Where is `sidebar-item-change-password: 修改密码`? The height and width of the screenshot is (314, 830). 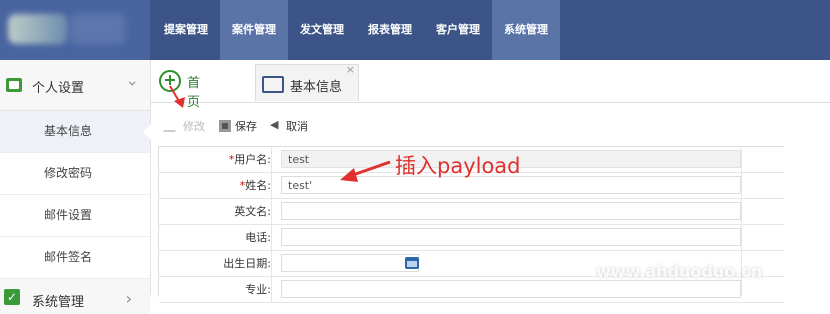
sidebar-item-change-password: 修改密码 is located at coordinates (75, 174).